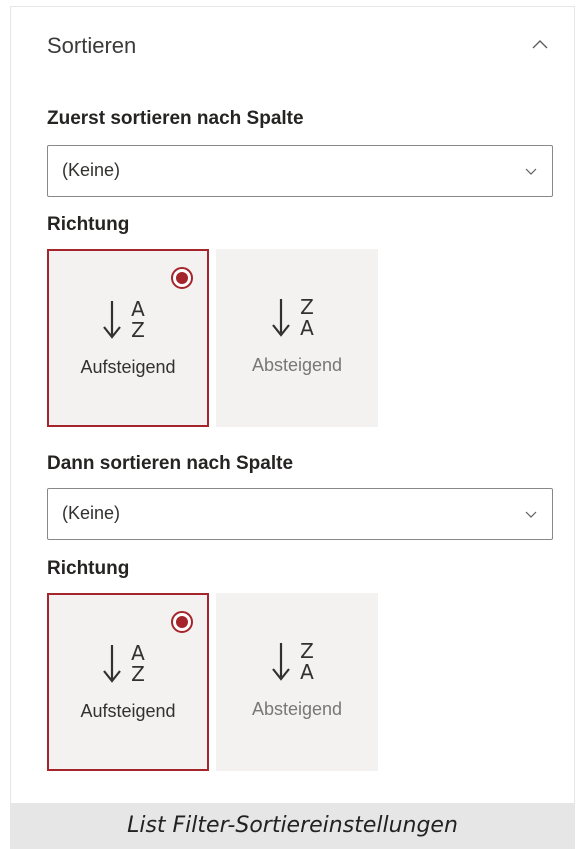 The height and width of the screenshot is (849, 578). What do you see at coordinates (88, 568) in the screenshot?
I see `second-sort-direction-label: Richtung` at bounding box center [88, 568].